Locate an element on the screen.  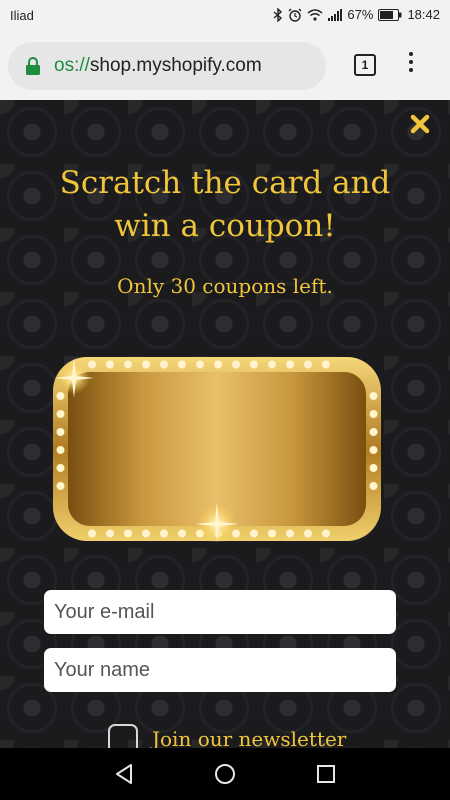
newsletter-option: Join our newsletter is located at coordinates (227, 735).